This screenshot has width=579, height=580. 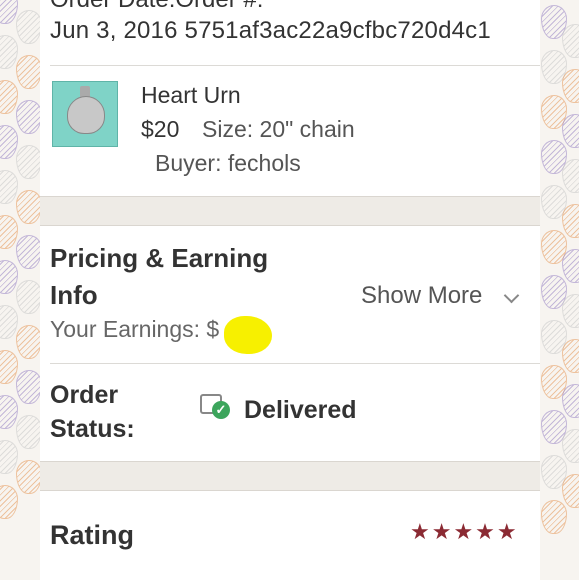 What do you see at coordinates (92, 535) in the screenshot?
I see `rating-label: Rating` at bounding box center [92, 535].